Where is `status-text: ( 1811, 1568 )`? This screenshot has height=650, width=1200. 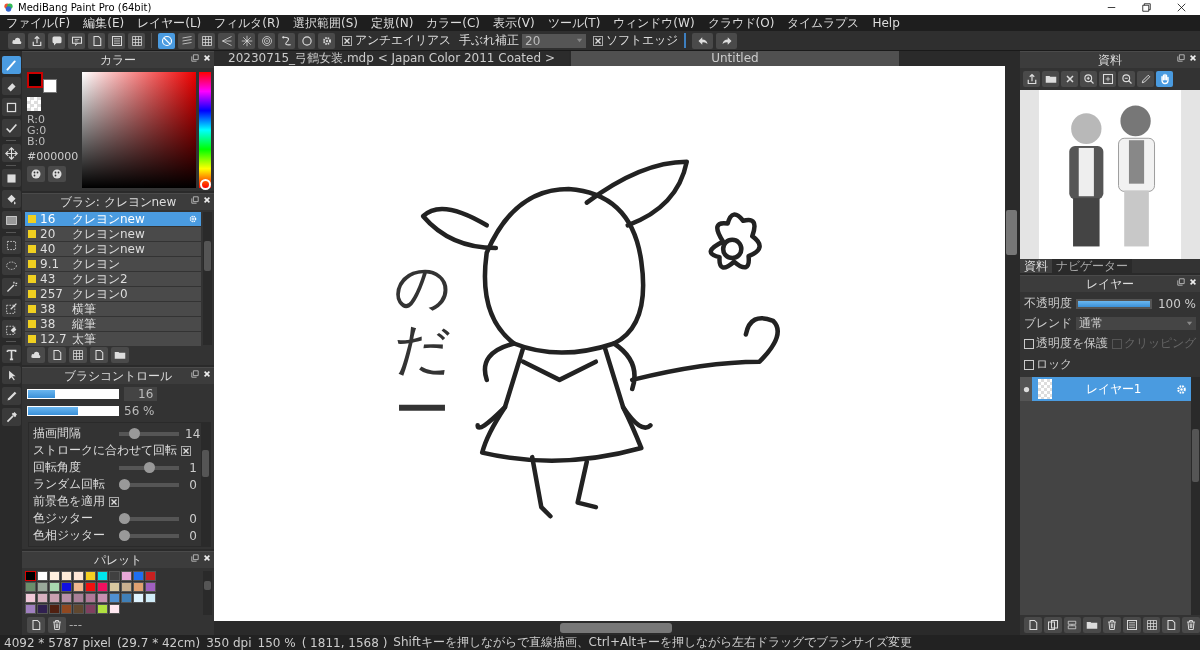
status-text: ( 1811, 1568 ) is located at coordinates (344, 642).